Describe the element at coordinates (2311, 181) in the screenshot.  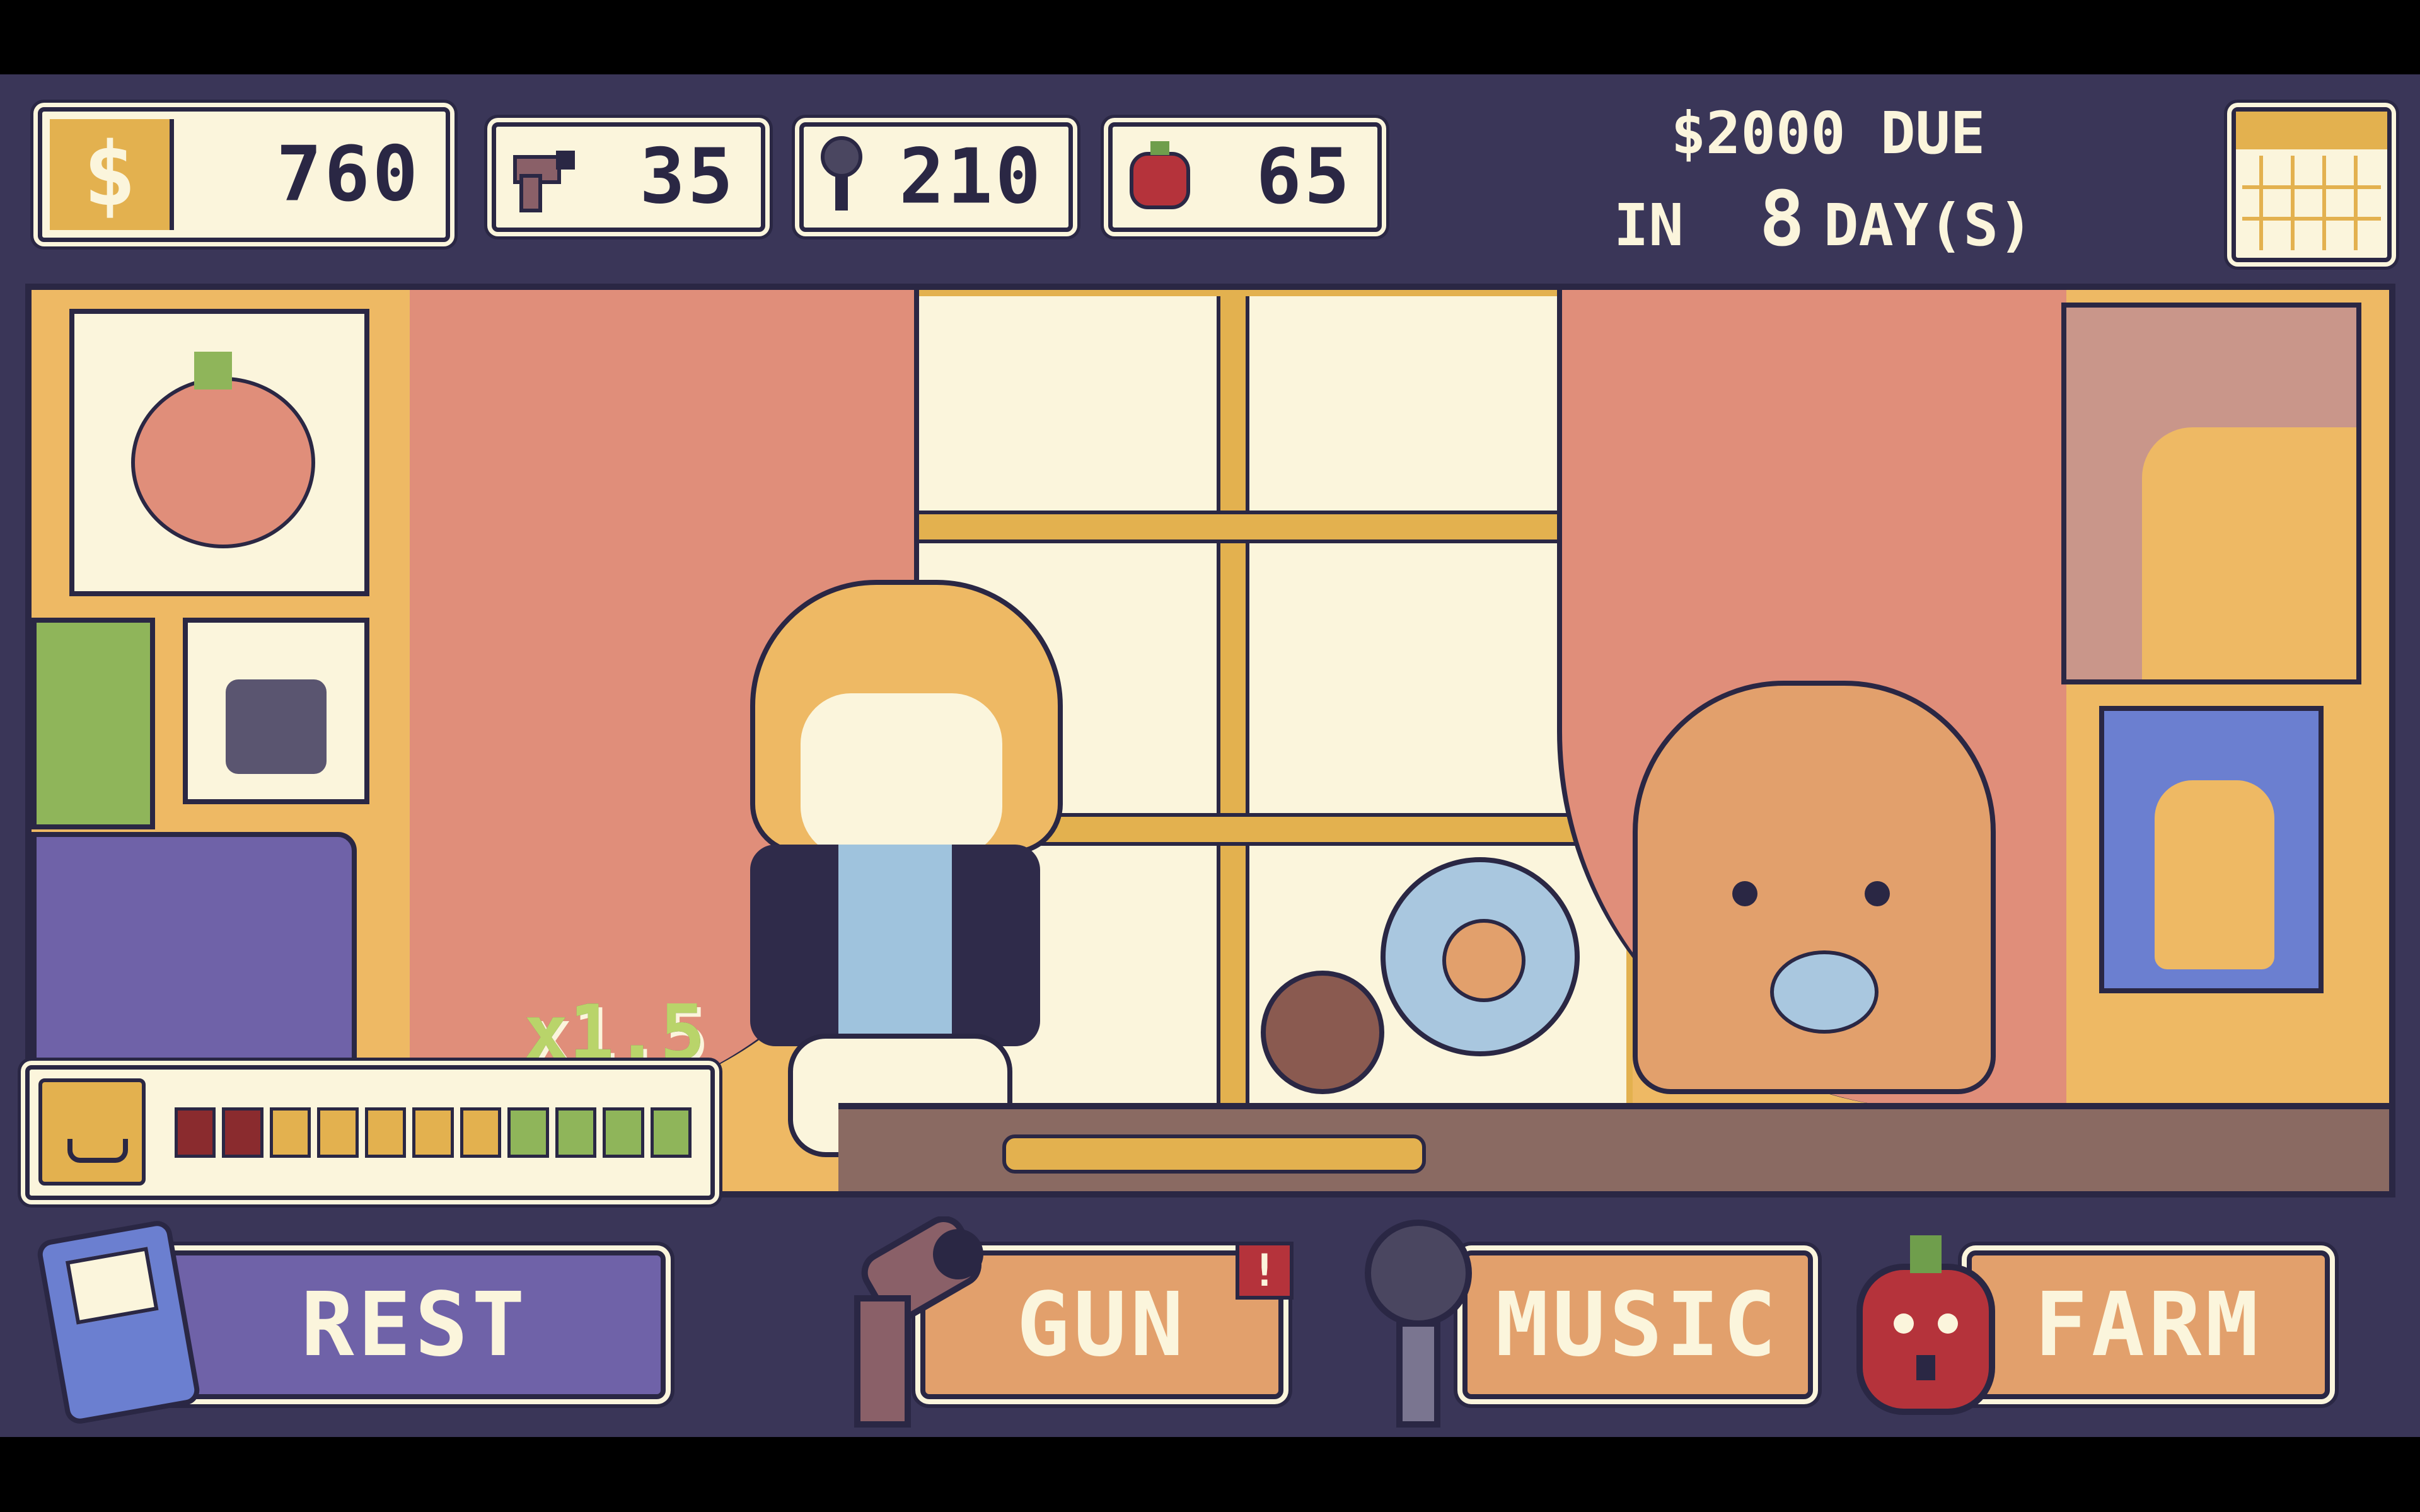
I see `calendar-icon` at that location.